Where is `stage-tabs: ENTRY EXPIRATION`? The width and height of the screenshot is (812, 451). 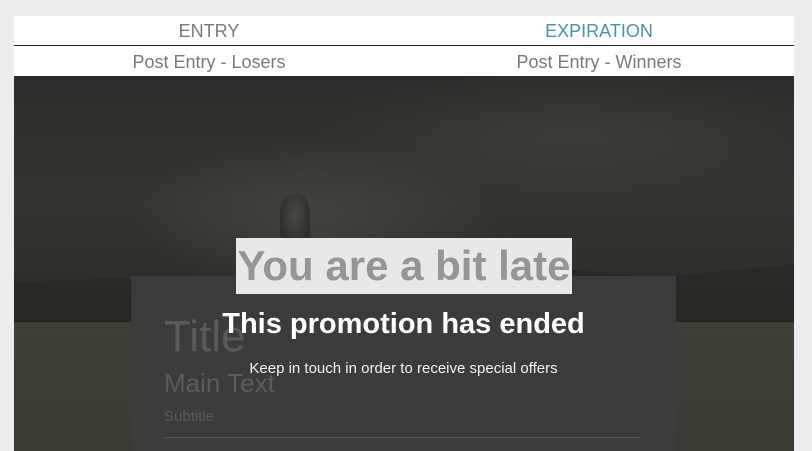 stage-tabs: ENTRY EXPIRATION is located at coordinates (404, 31).